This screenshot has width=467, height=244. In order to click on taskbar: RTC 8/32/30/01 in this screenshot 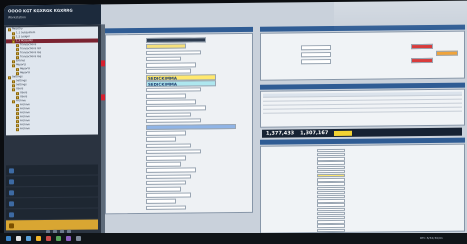, I will do `click(233, 238)`.